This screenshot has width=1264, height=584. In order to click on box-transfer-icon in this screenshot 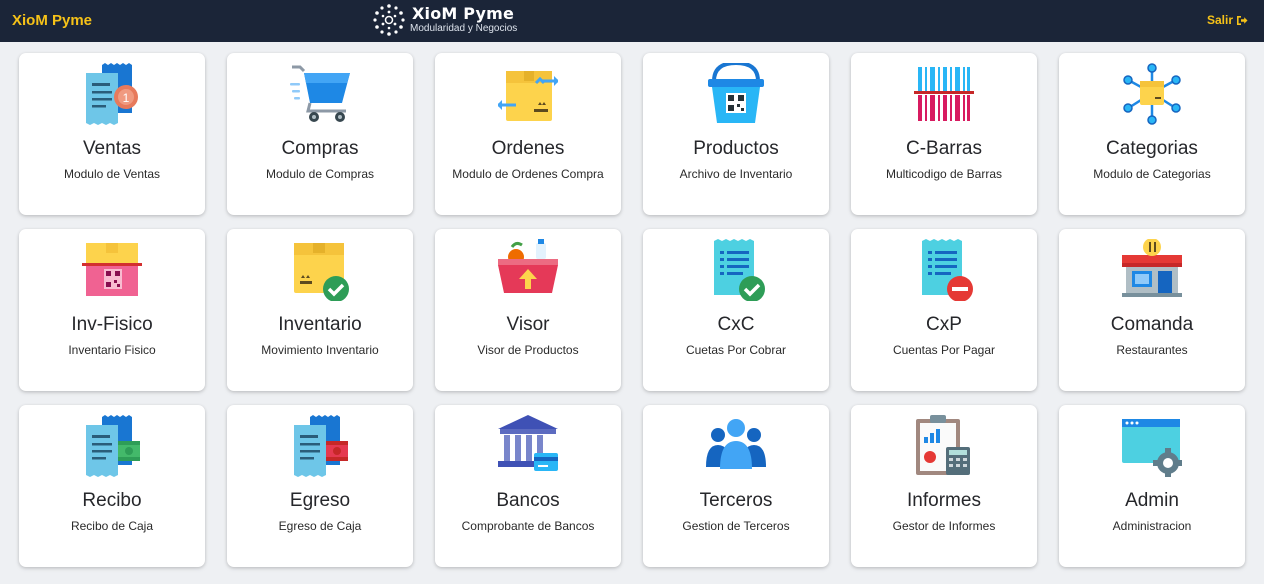, I will do `click(528, 94)`.